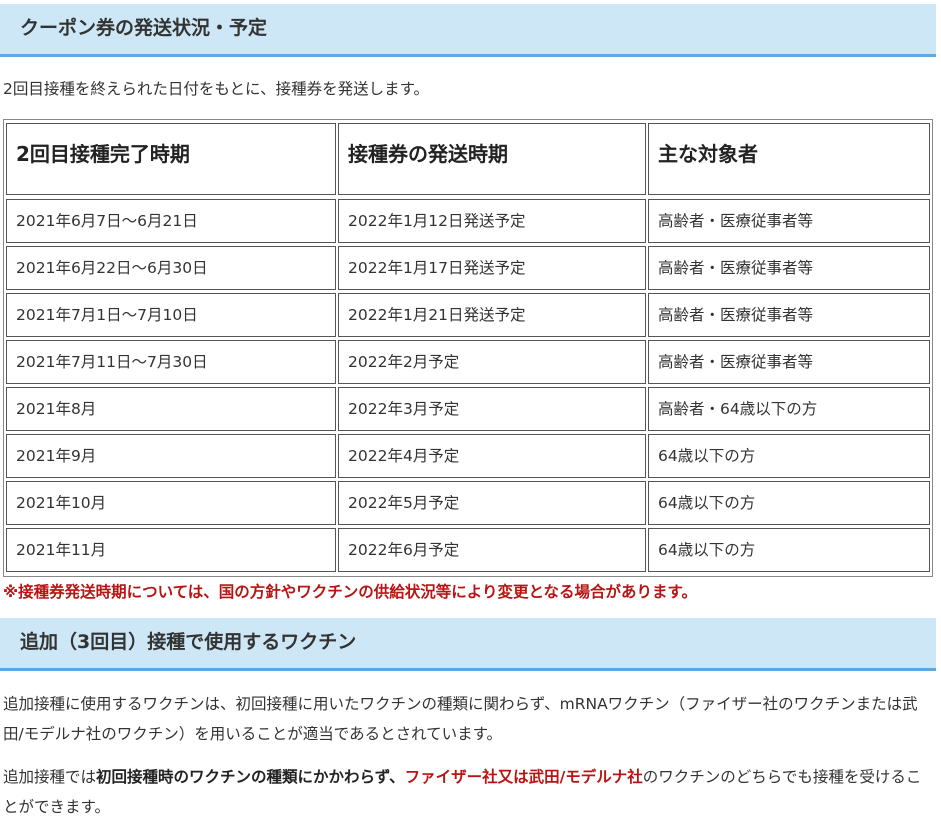 The image size is (941, 823). Describe the element at coordinates (523, 777) in the screenshot. I see `emphasis-red-text: ファイザー社又は武田/モデルナ社` at that location.